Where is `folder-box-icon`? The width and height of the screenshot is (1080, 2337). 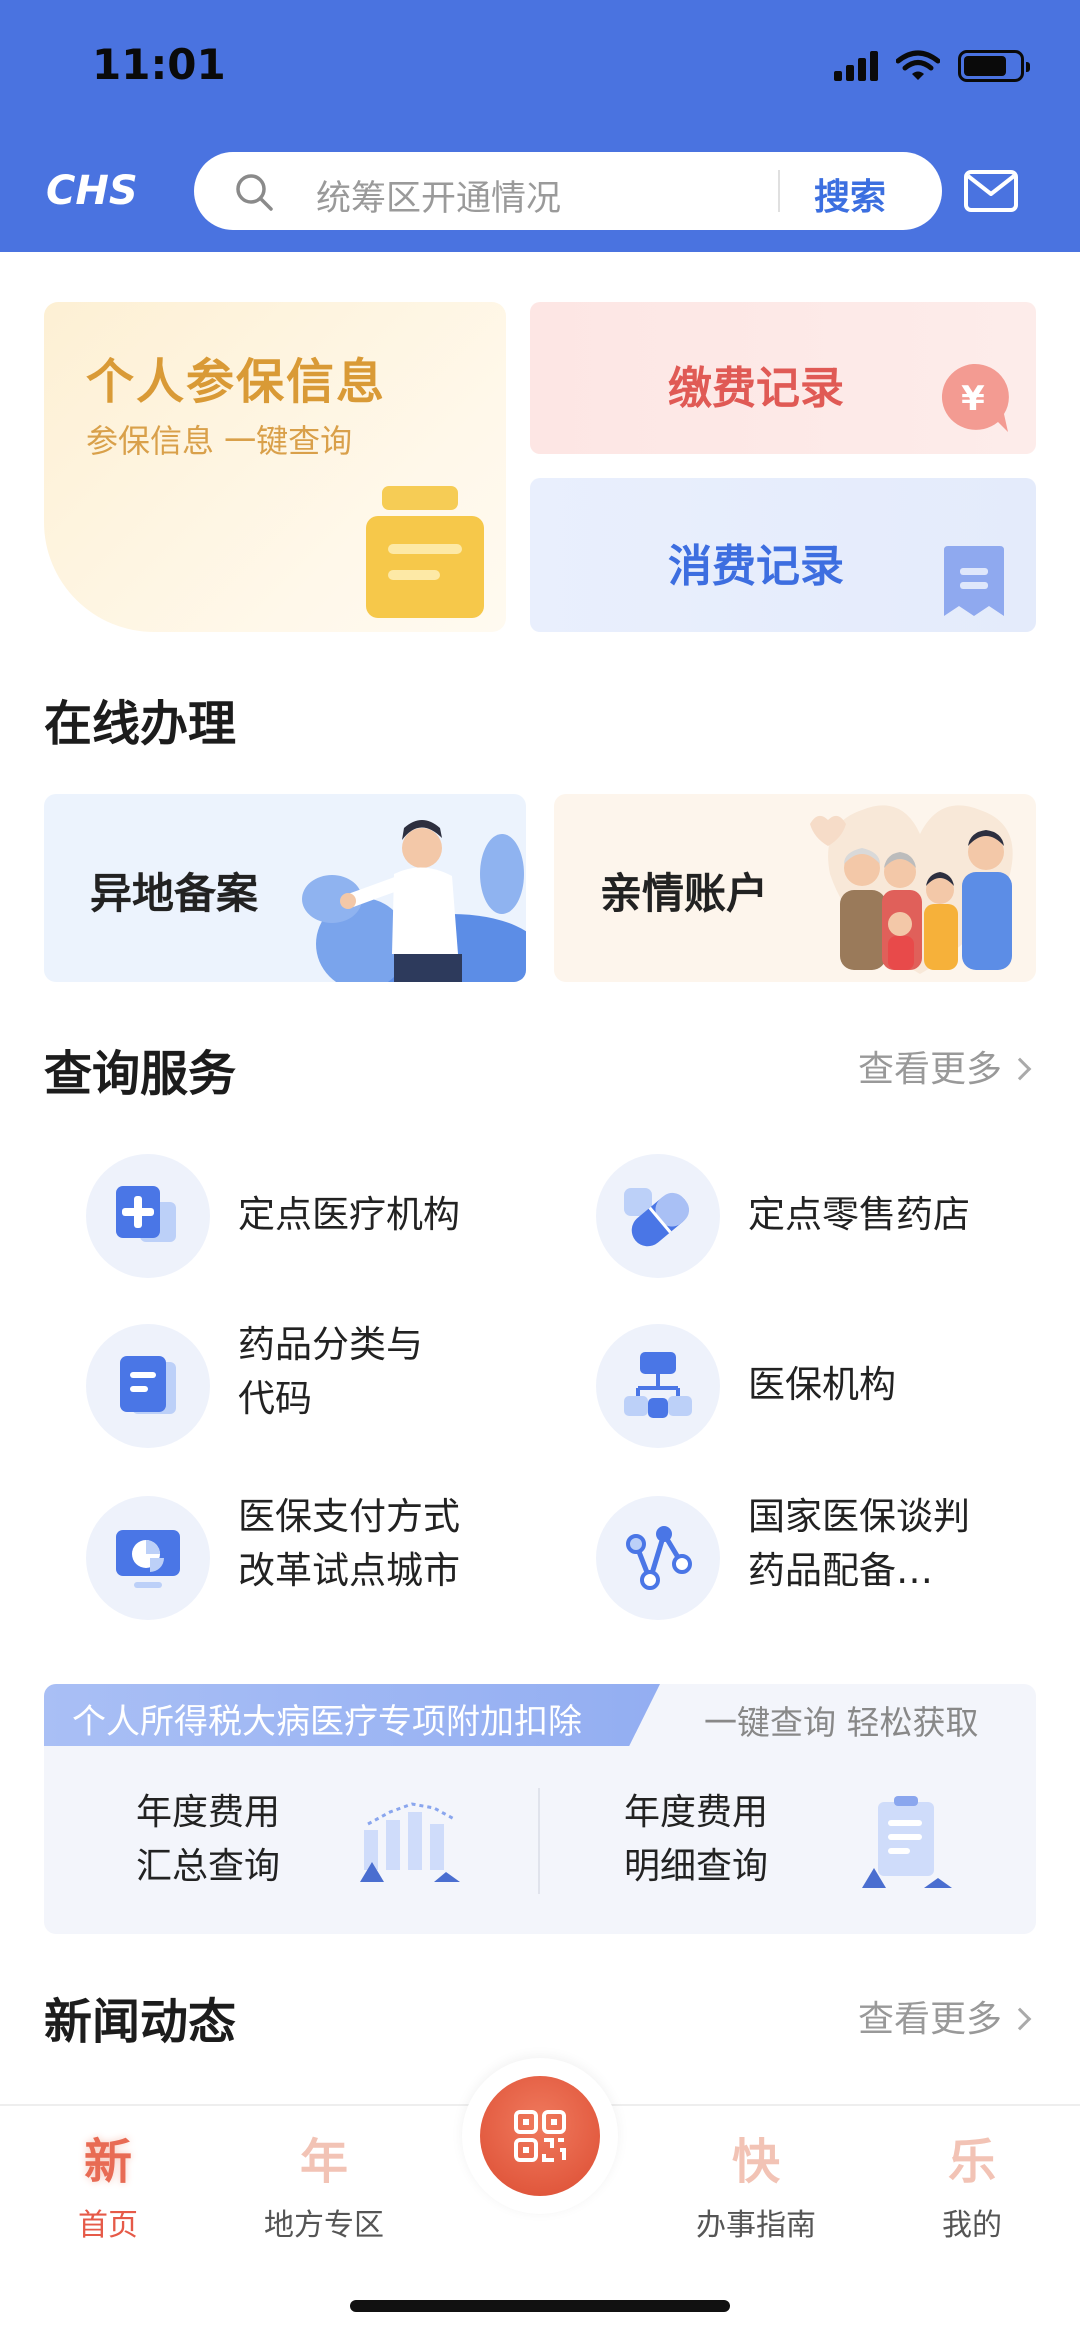
folder-box-icon is located at coordinates (425, 552).